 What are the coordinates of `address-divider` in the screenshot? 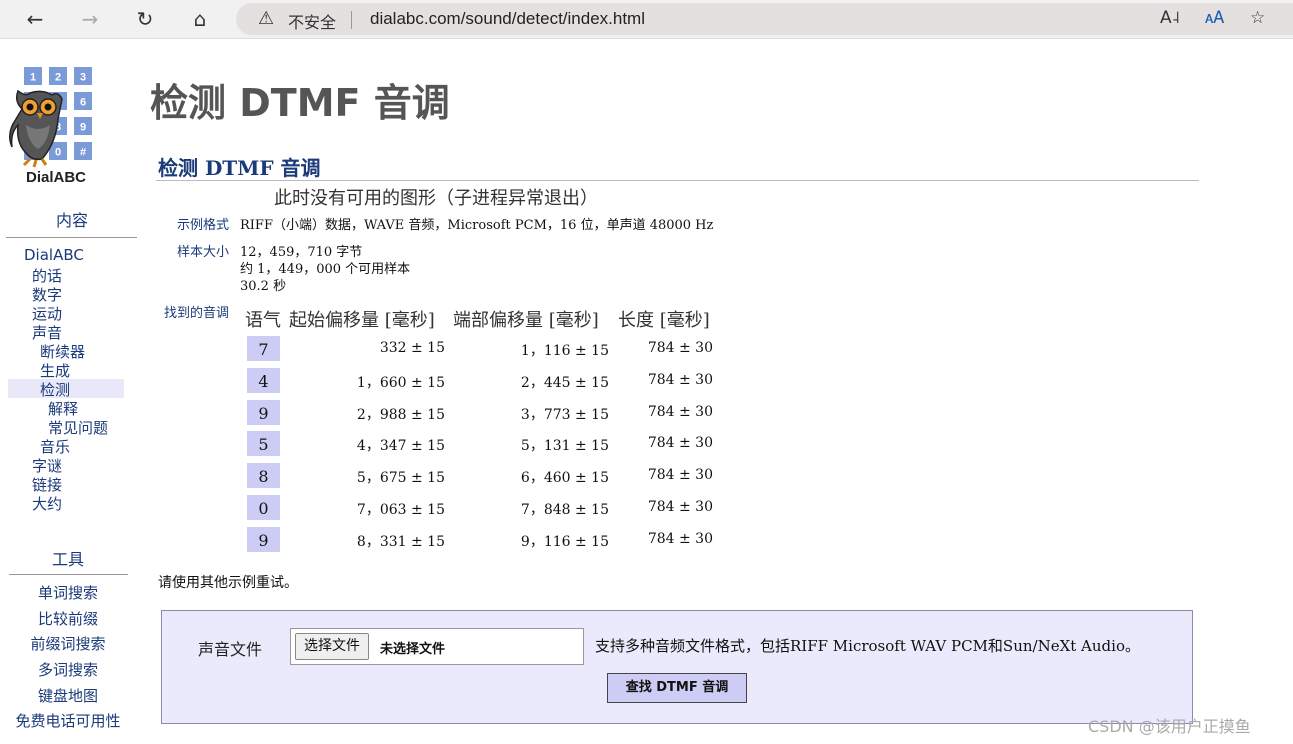 It's located at (351, 20).